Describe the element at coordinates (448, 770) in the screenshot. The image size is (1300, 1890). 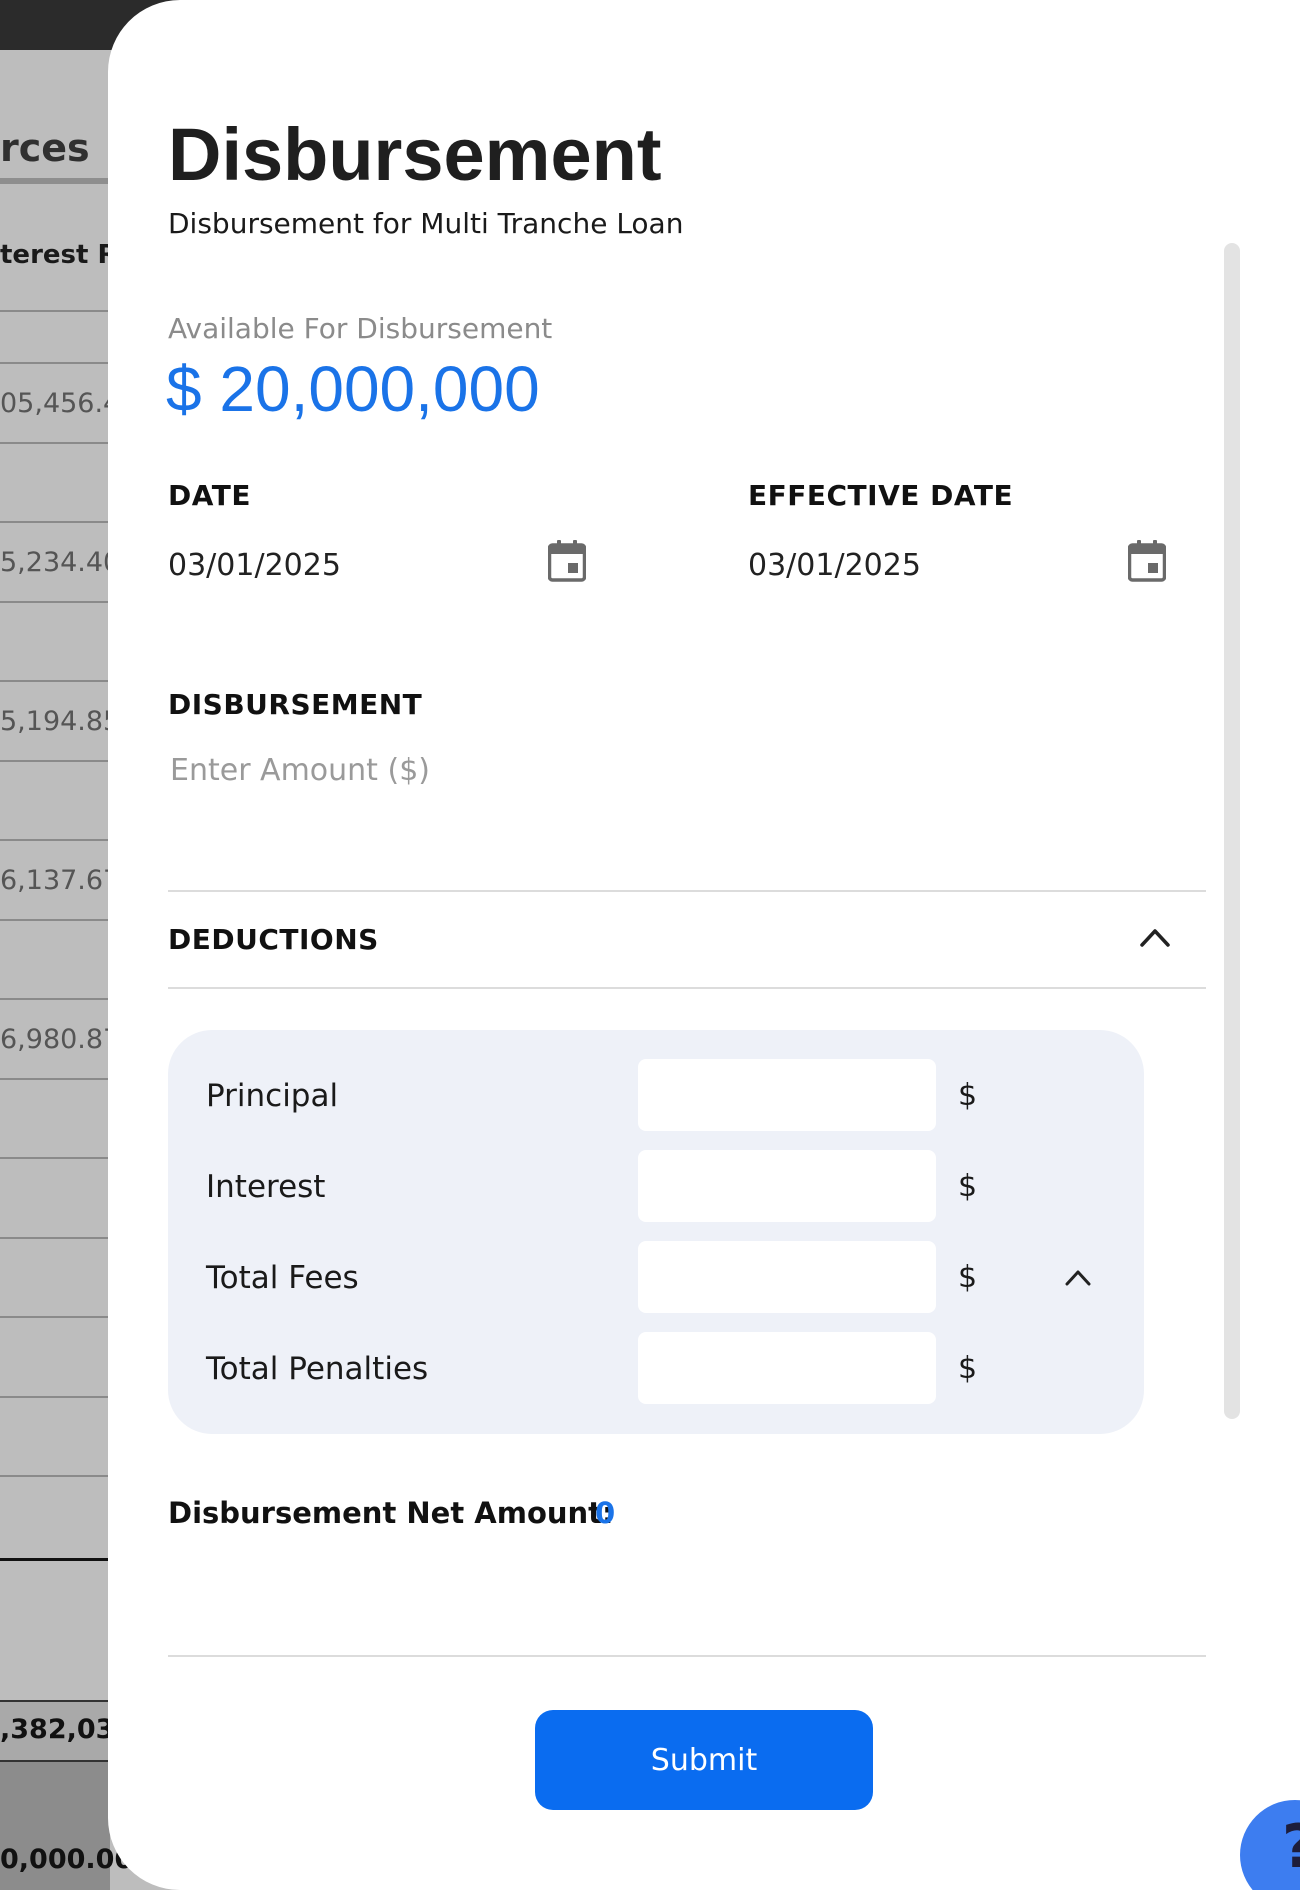
I see `disbursement-amount-input` at that location.